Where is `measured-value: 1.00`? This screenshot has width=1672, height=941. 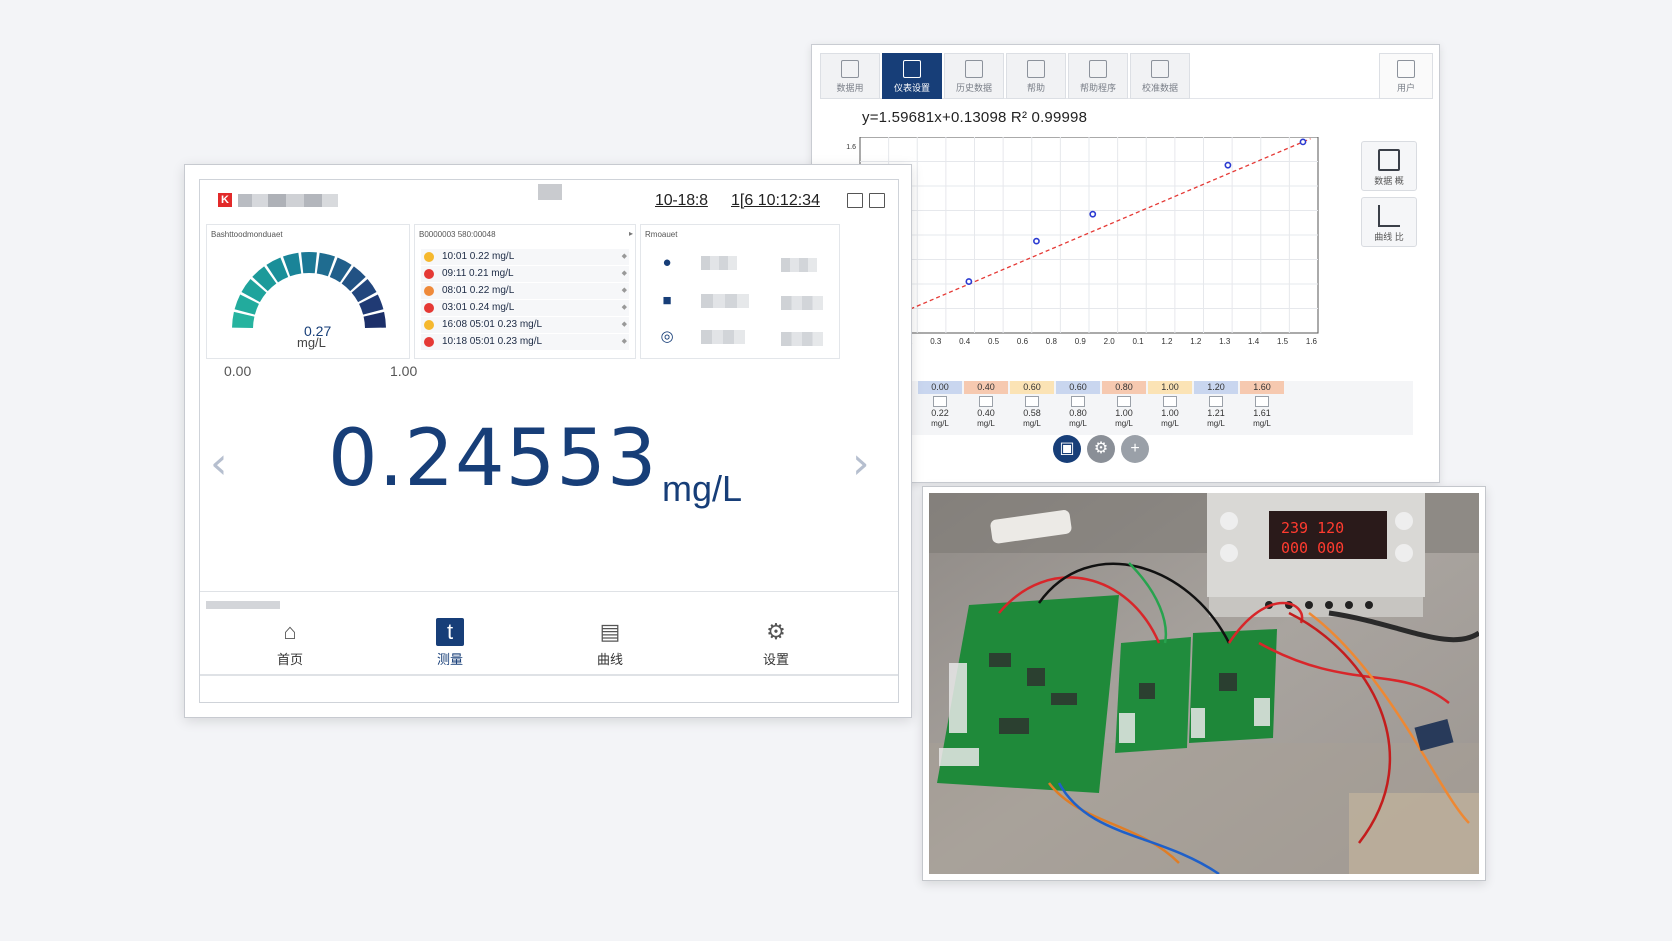
measured-value: 1.00 is located at coordinates (1170, 413).